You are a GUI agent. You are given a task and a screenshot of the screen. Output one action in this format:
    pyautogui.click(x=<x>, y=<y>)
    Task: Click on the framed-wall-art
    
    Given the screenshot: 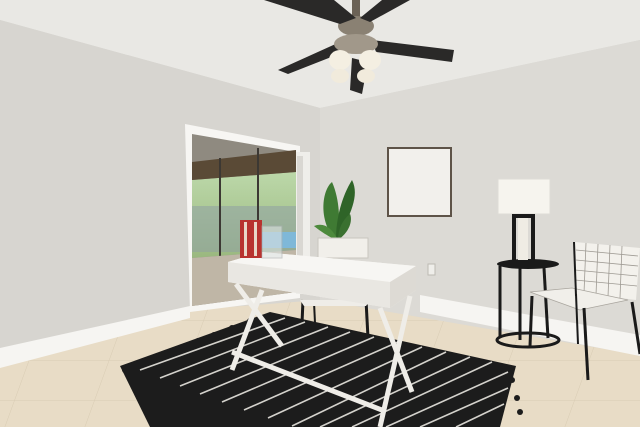 What is the action you would take?
    pyautogui.click(x=419, y=182)
    